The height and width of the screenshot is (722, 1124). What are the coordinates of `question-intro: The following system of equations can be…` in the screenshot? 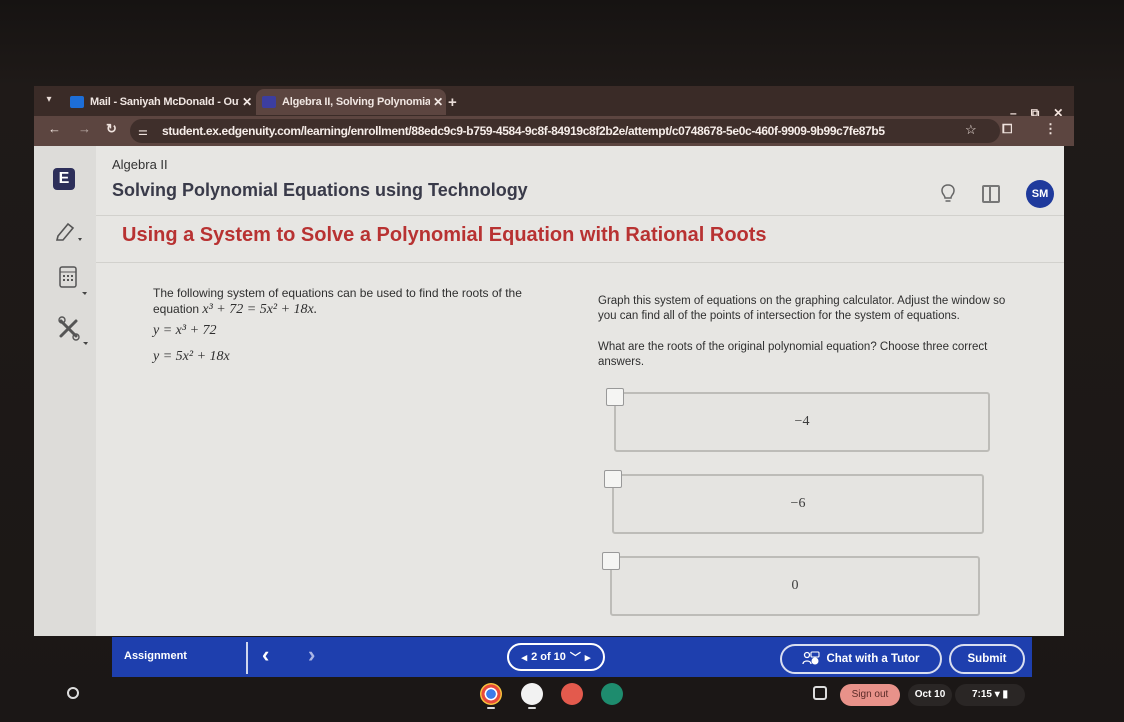 It's located at (353, 301).